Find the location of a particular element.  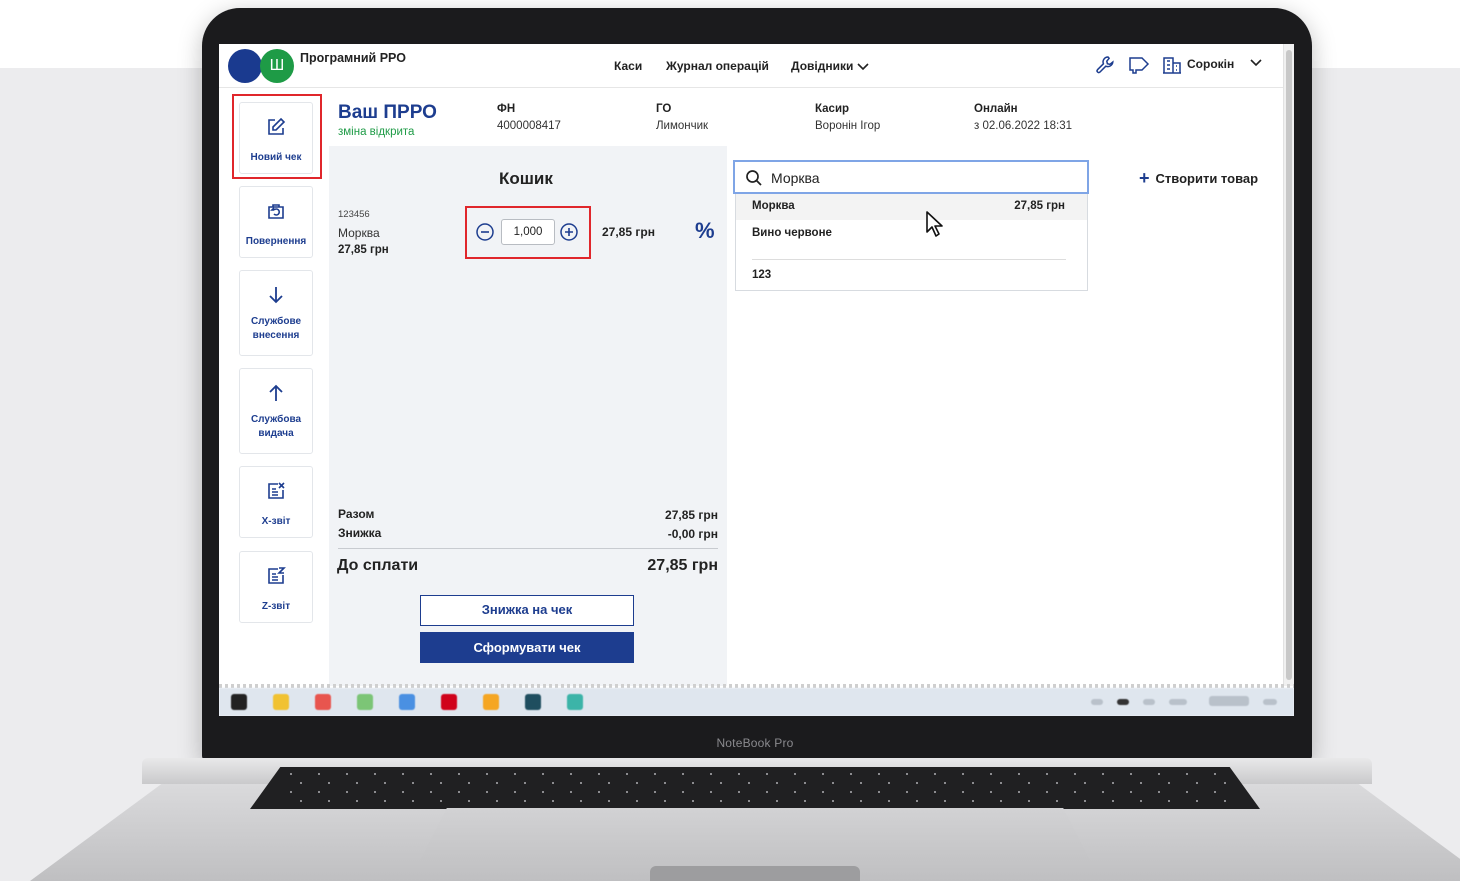

nav-directories: Довідники is located at coordinates (830, 66).